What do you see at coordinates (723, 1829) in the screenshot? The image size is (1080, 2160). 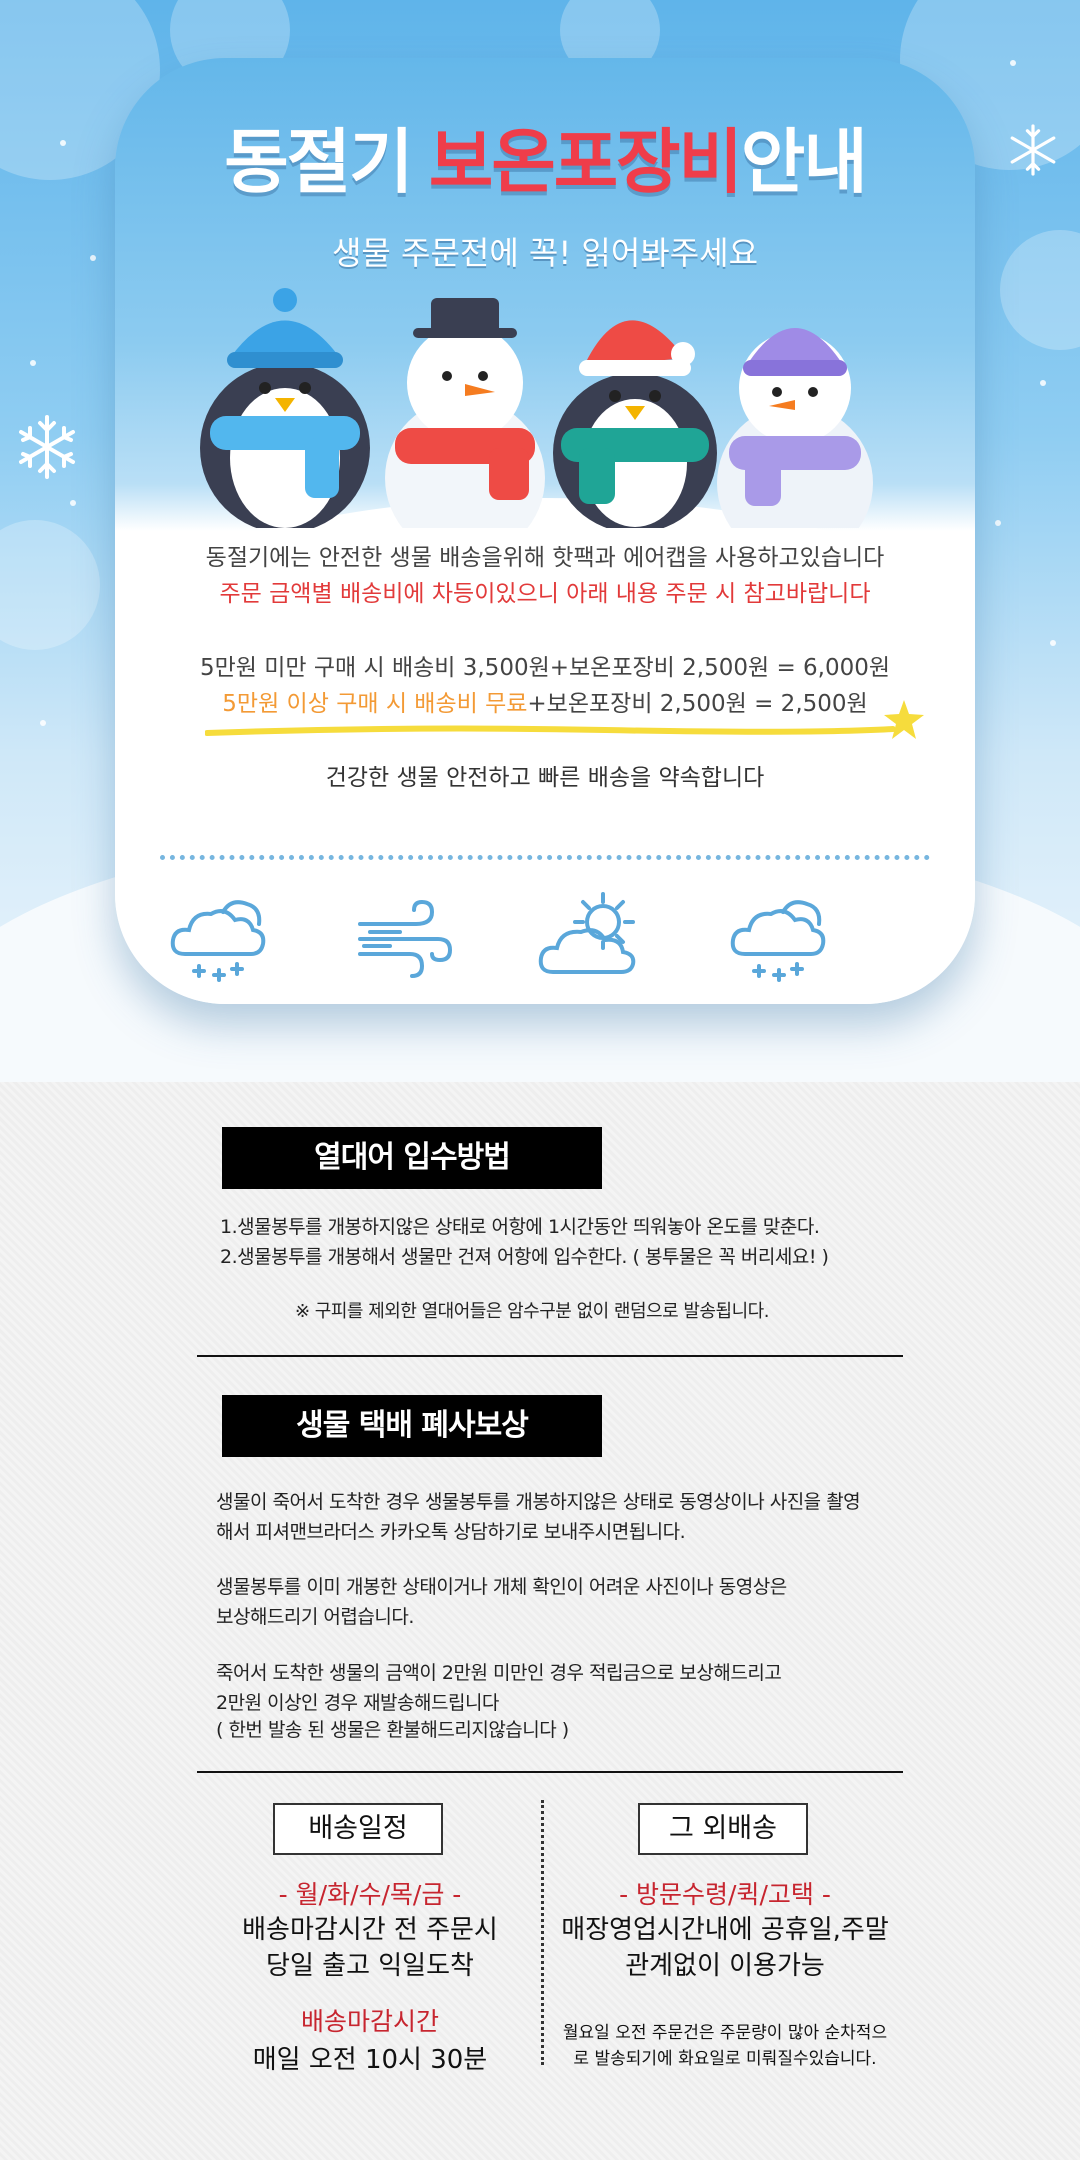 I see `other-delivery-label: 그 외배송` at bounding box center [723, 1829].